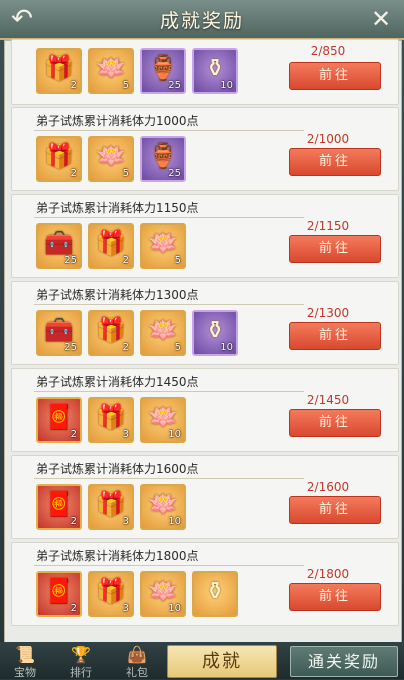 The image size is (404, 680). What do you see at coordinates (117, 295) in the screenshot?
I see `achievement-title: 弟子试炼累计消耗体力1300点` at bounding box center [117, 295].